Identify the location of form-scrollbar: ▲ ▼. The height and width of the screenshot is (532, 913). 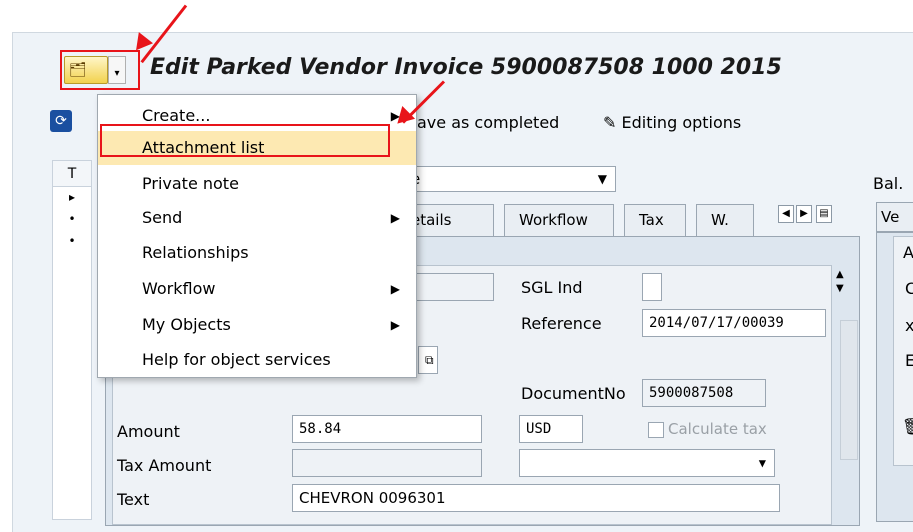
(845, 290).